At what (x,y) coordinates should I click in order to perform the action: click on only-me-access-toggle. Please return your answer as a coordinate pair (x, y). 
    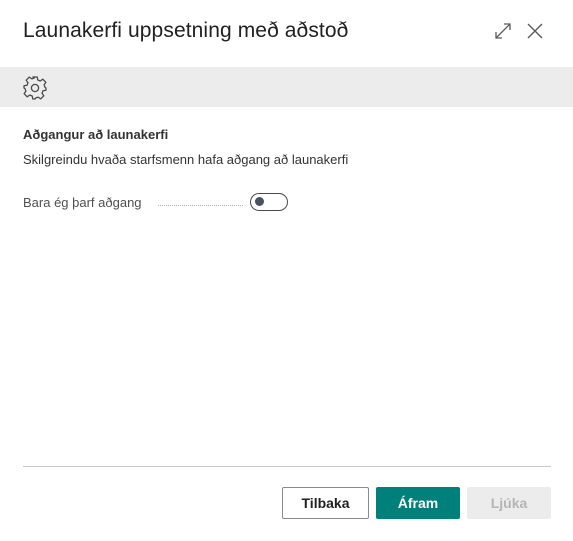
    Looking at the image, I should click on (269, 202).